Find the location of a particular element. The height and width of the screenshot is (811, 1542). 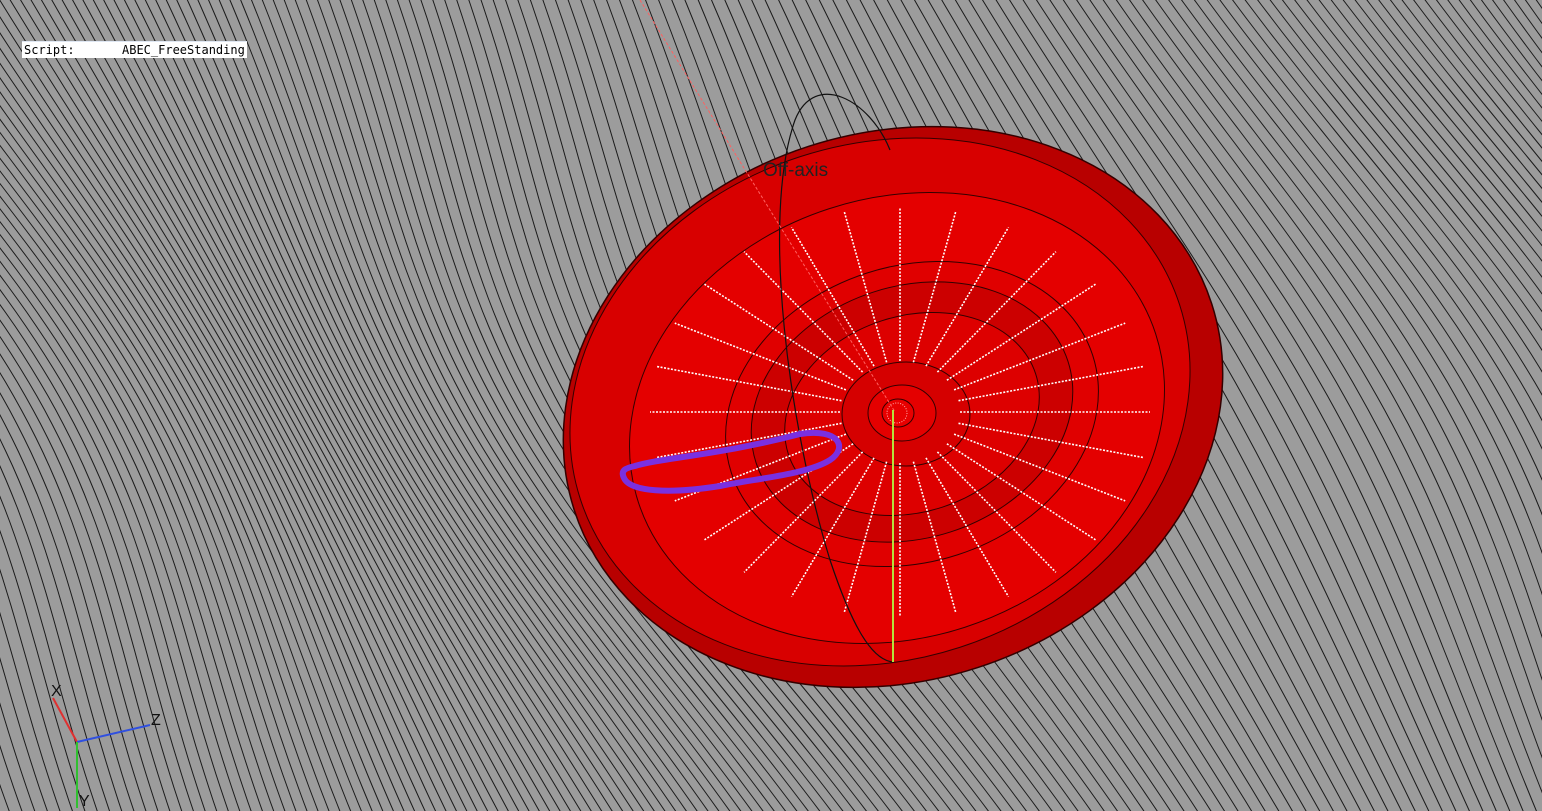

script-key: Script: is located at coordinates (49, 50).